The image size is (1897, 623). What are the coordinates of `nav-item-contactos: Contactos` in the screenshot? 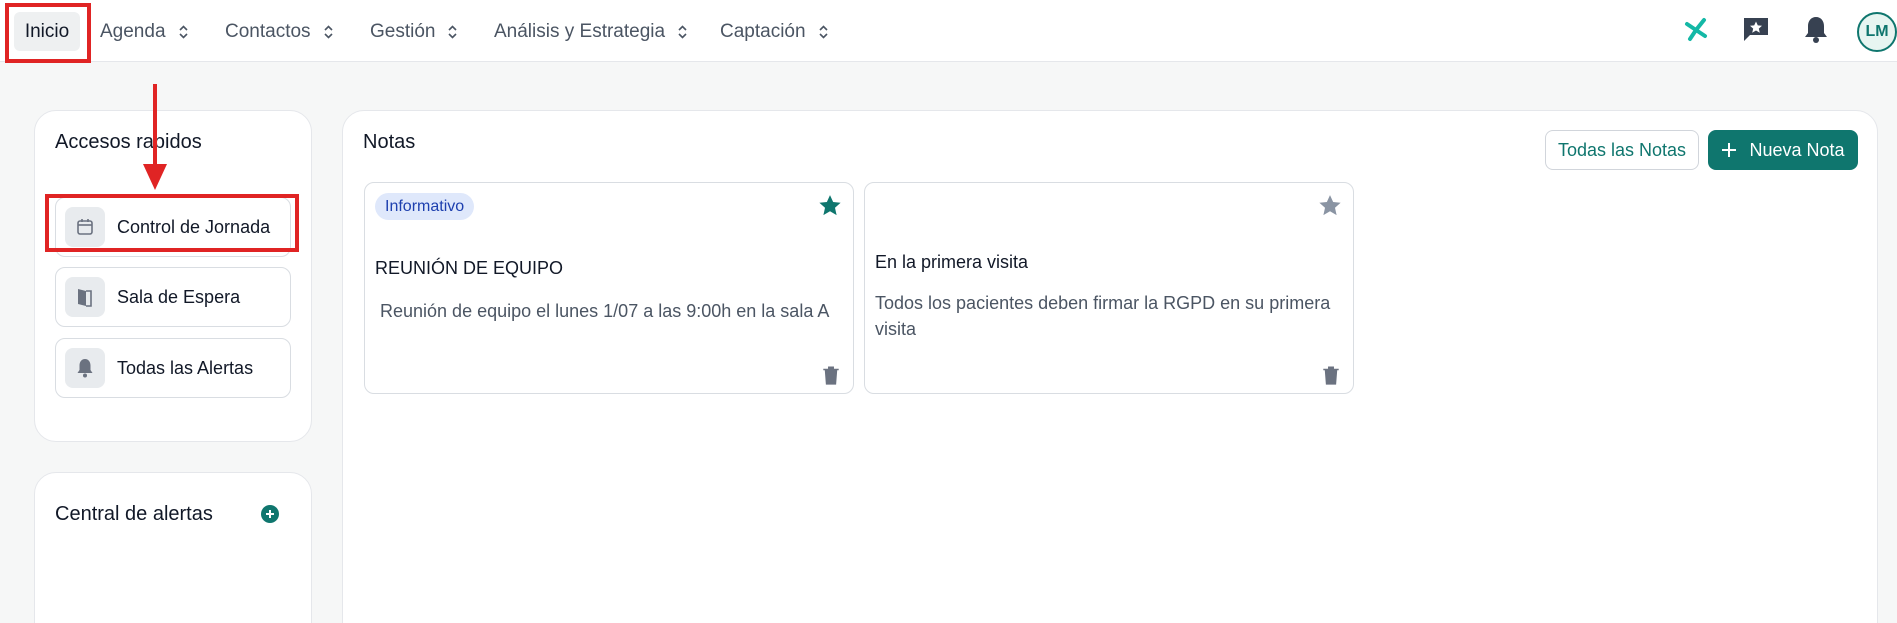 It's located at (279, 31).